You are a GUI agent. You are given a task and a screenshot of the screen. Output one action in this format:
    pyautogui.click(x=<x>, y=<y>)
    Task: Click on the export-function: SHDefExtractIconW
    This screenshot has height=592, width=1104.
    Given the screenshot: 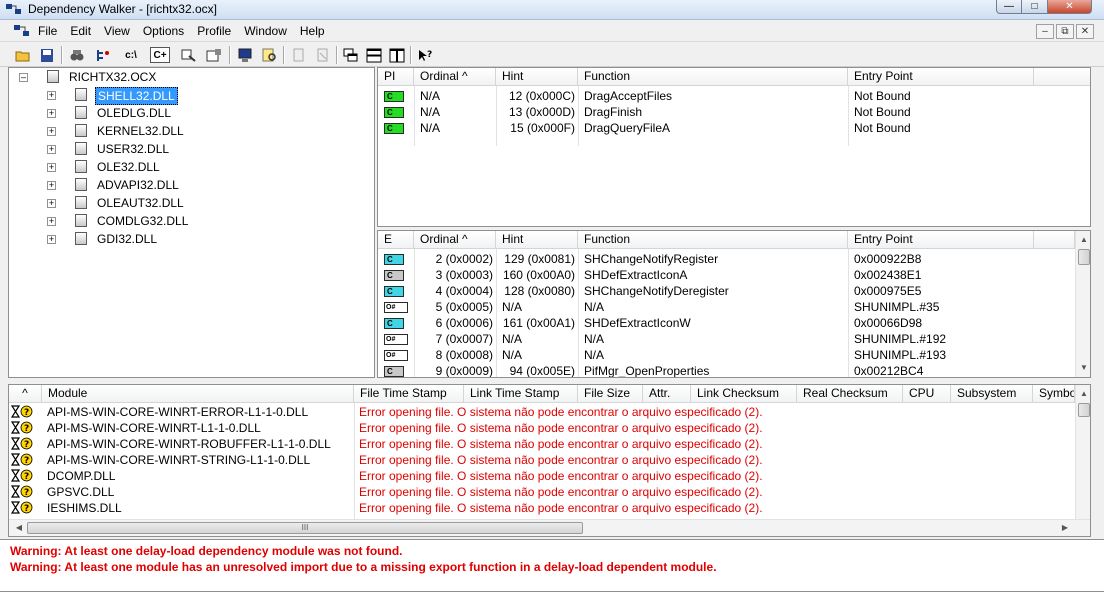 What is the action you would take?
    pyautogui.click(x=637, y=323)
    